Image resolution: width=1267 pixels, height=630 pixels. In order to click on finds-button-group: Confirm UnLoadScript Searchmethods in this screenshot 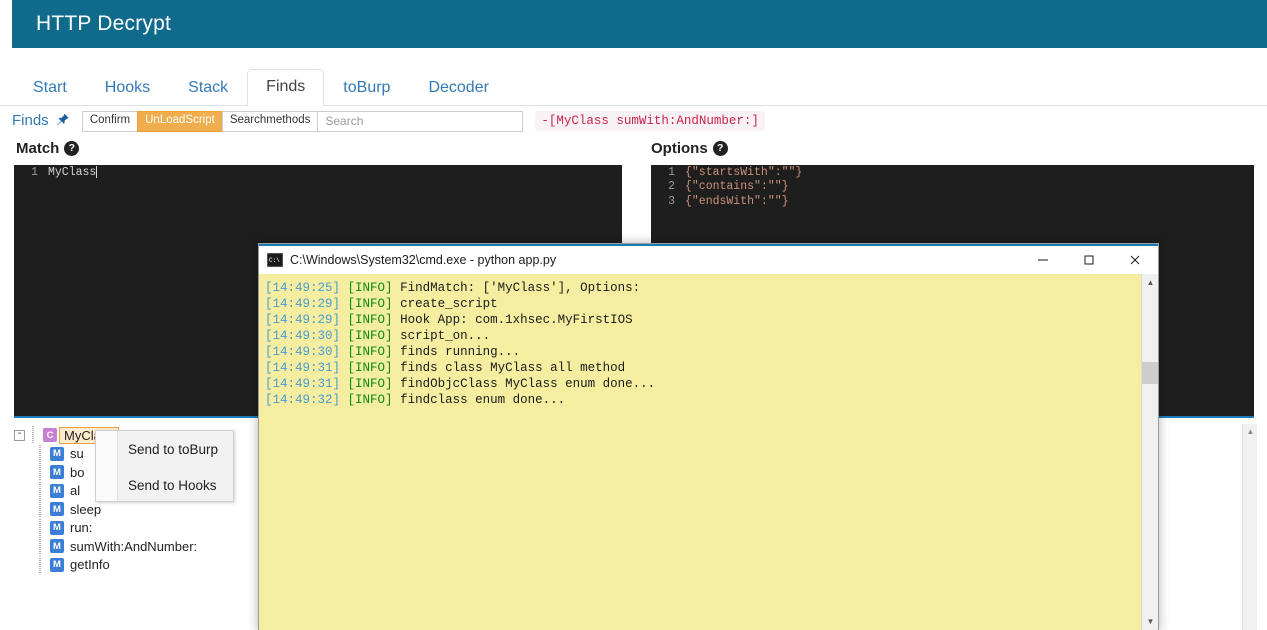, I will do `click(302, 121)`.